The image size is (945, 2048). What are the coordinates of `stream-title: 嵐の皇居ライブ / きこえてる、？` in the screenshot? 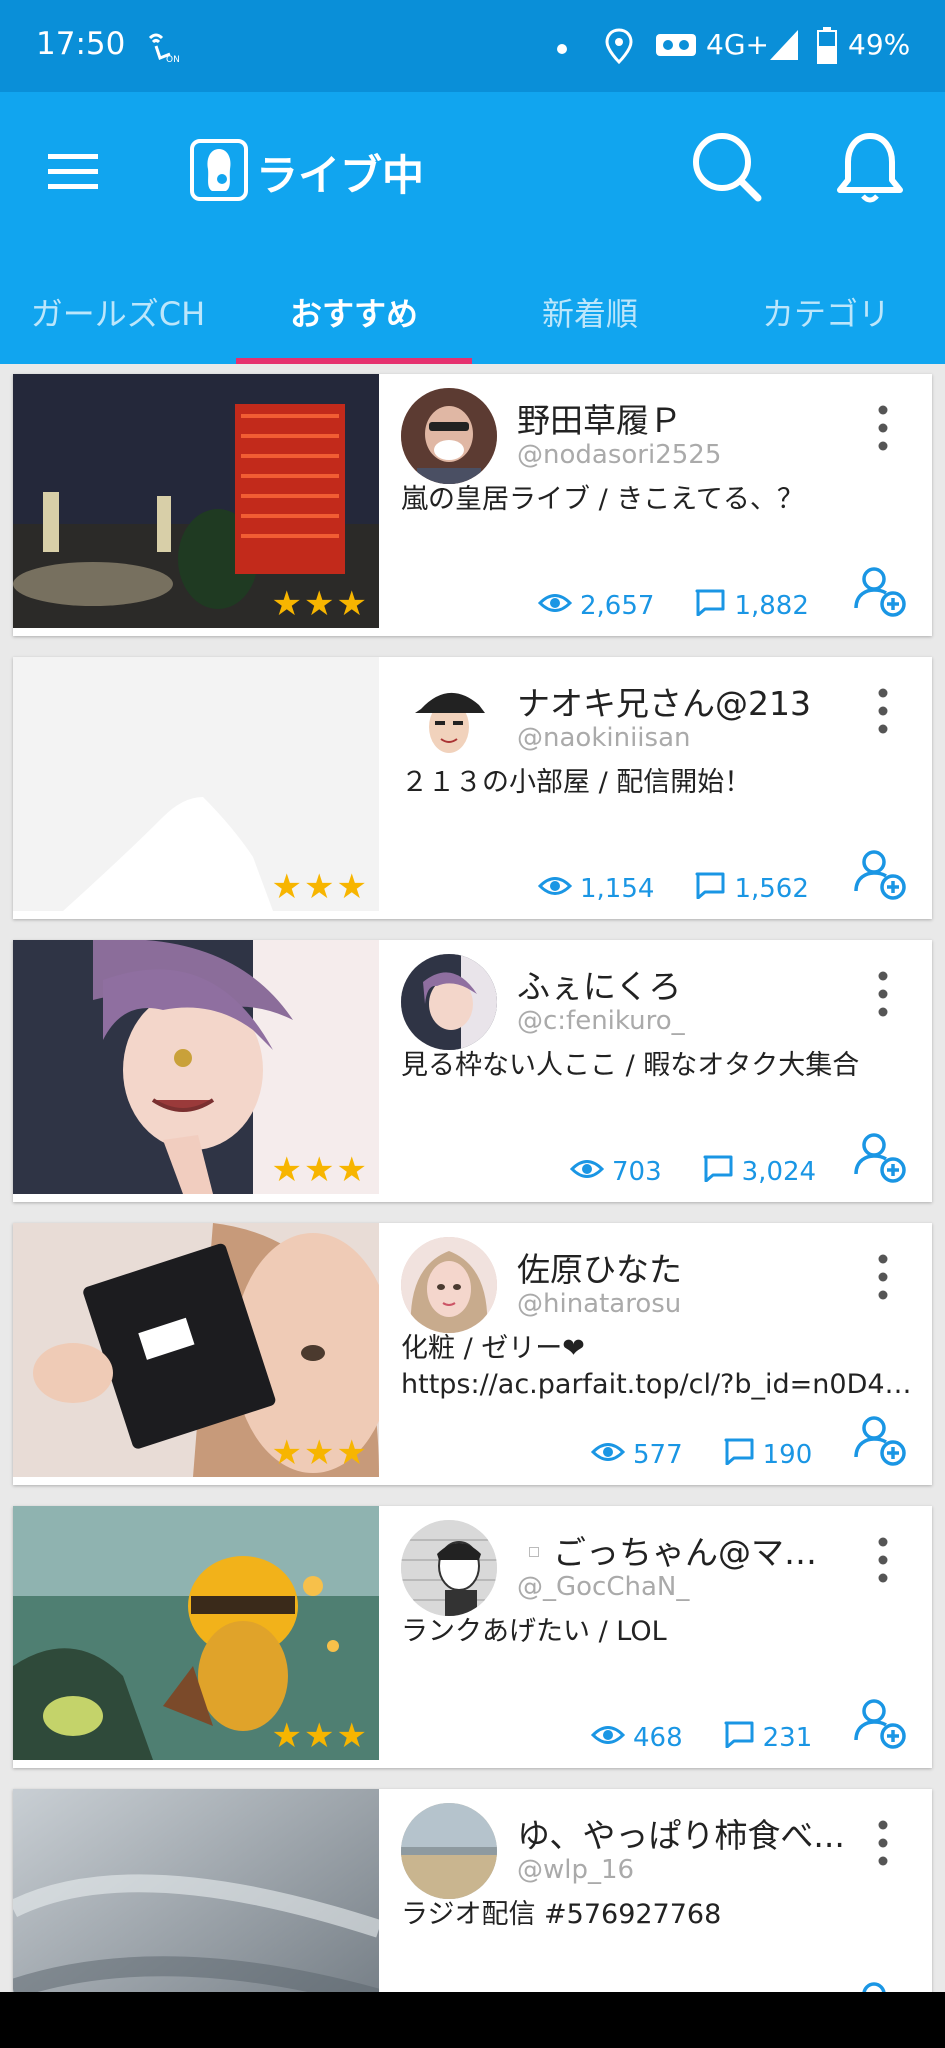 It's located at (662, 500).